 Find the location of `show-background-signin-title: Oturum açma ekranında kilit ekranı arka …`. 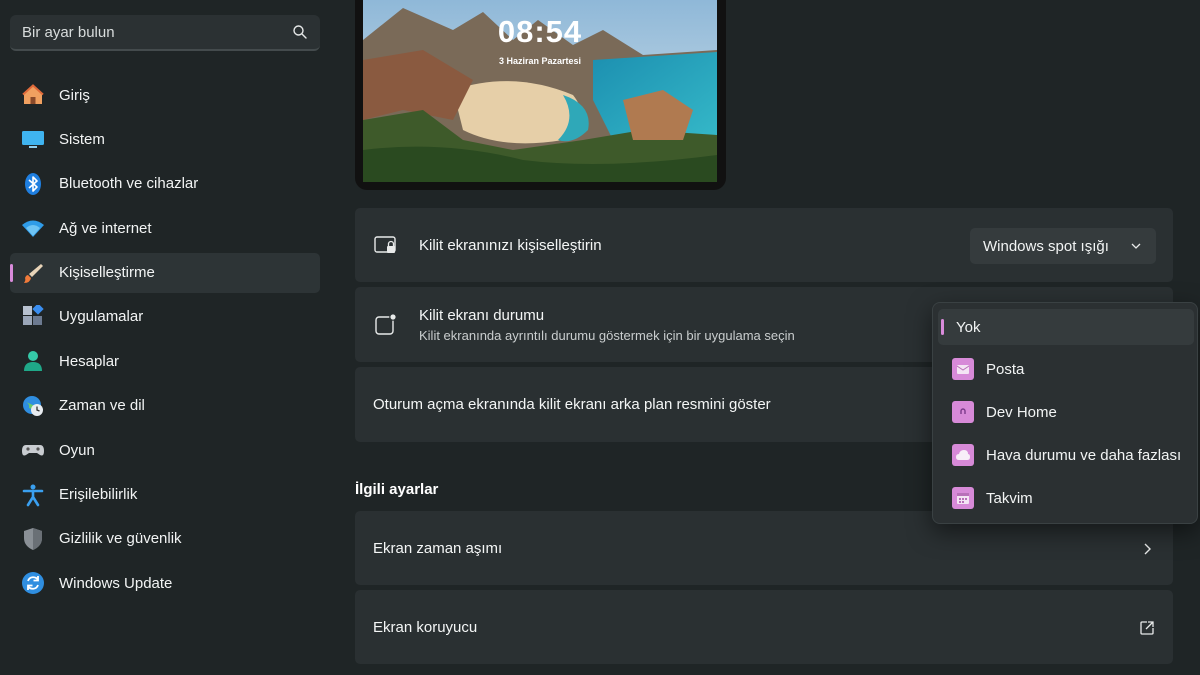

show-background-signin-title: Oturum açma ekranında kilit ekranı arka … is located at coordinates (572, 404).